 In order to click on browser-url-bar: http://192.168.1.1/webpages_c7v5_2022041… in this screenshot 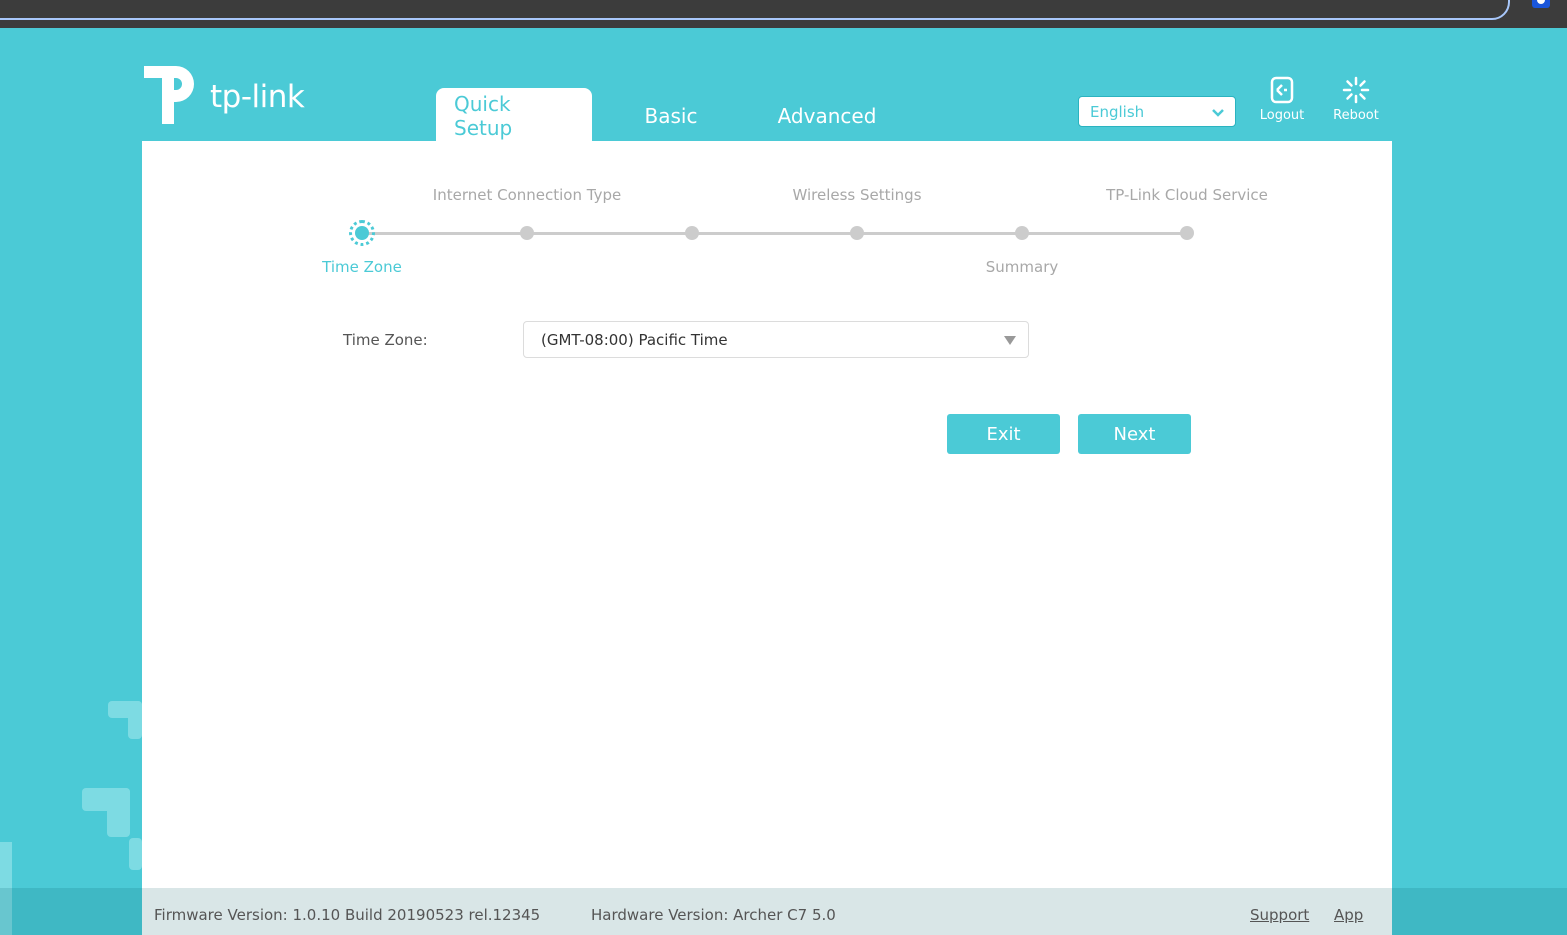, I will do `click(783, 14)`.